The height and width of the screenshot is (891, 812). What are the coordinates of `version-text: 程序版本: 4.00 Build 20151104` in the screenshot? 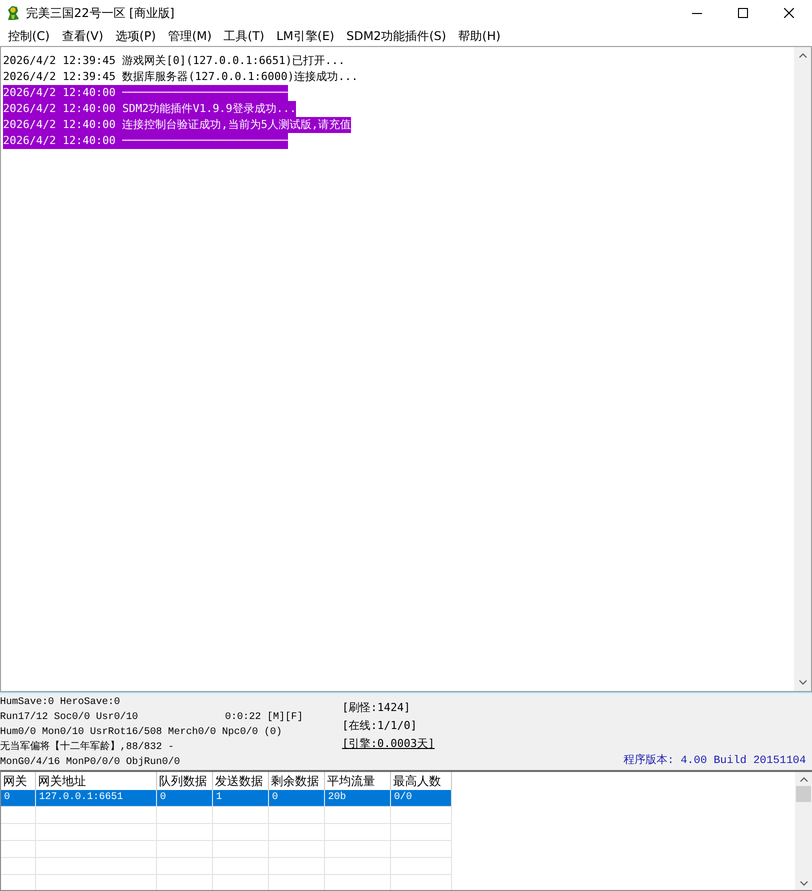 It's located at (714, 761).